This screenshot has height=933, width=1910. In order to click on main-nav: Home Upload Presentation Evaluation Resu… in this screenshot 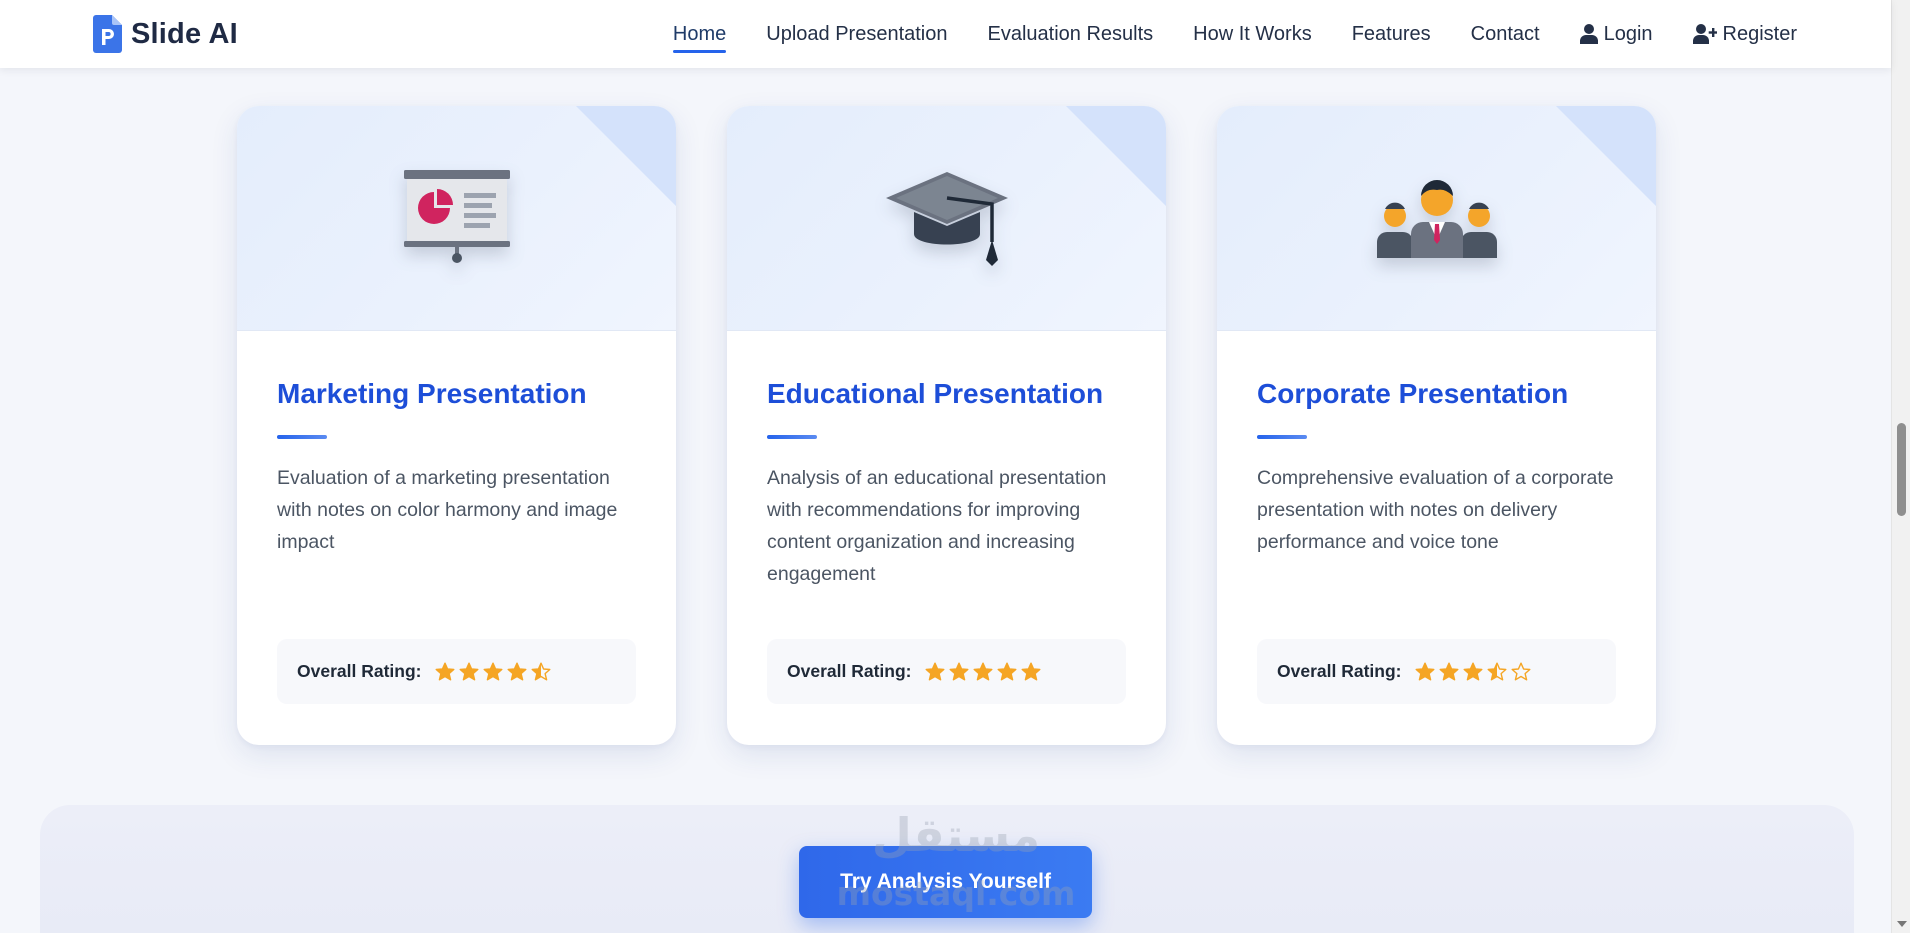, I will do `click(1234, 34)`.